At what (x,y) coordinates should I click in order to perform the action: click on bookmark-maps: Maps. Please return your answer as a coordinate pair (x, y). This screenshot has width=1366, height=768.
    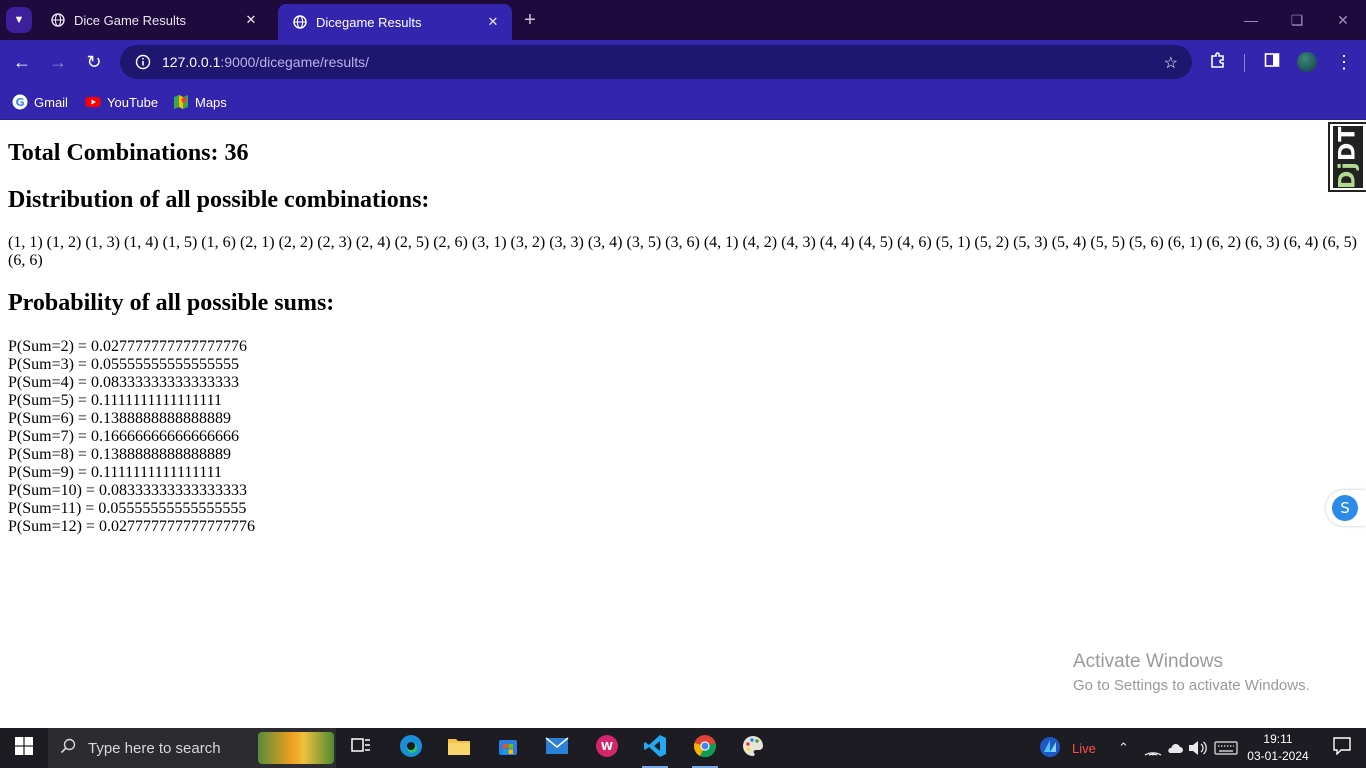
    Looking at the image, I should click on (200, 102).